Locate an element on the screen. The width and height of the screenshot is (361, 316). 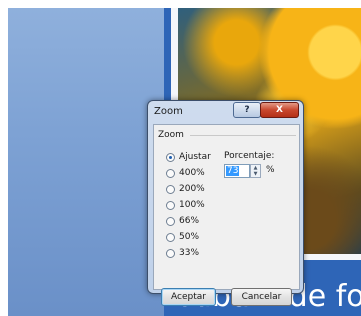
zoom-group-label: Zoom is located at coordinates (171, 135).